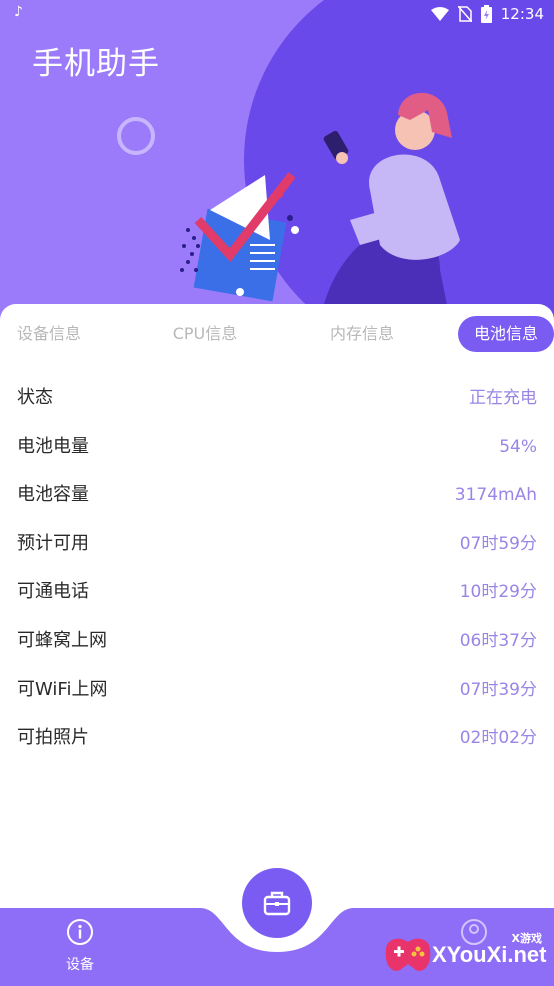  Describe the element at coordinates (53, 543) in the screenshot. I see `row-label: 预计可用` at that location.